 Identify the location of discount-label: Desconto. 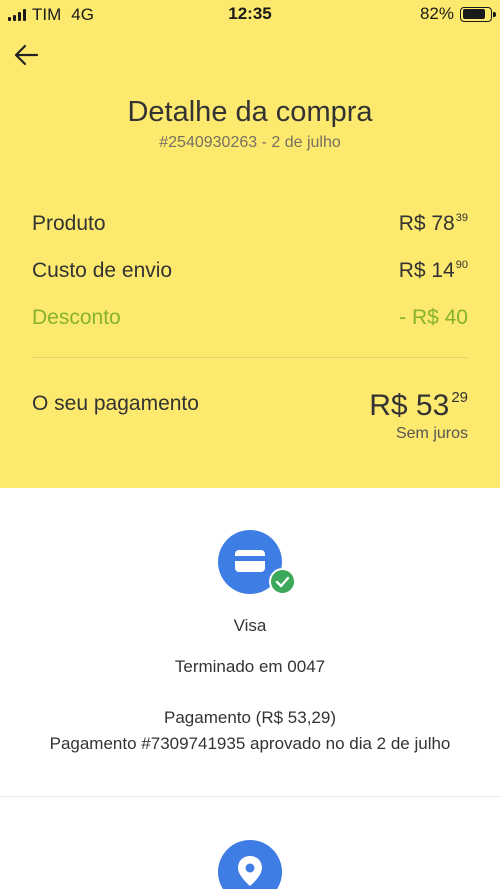
(76, 317).